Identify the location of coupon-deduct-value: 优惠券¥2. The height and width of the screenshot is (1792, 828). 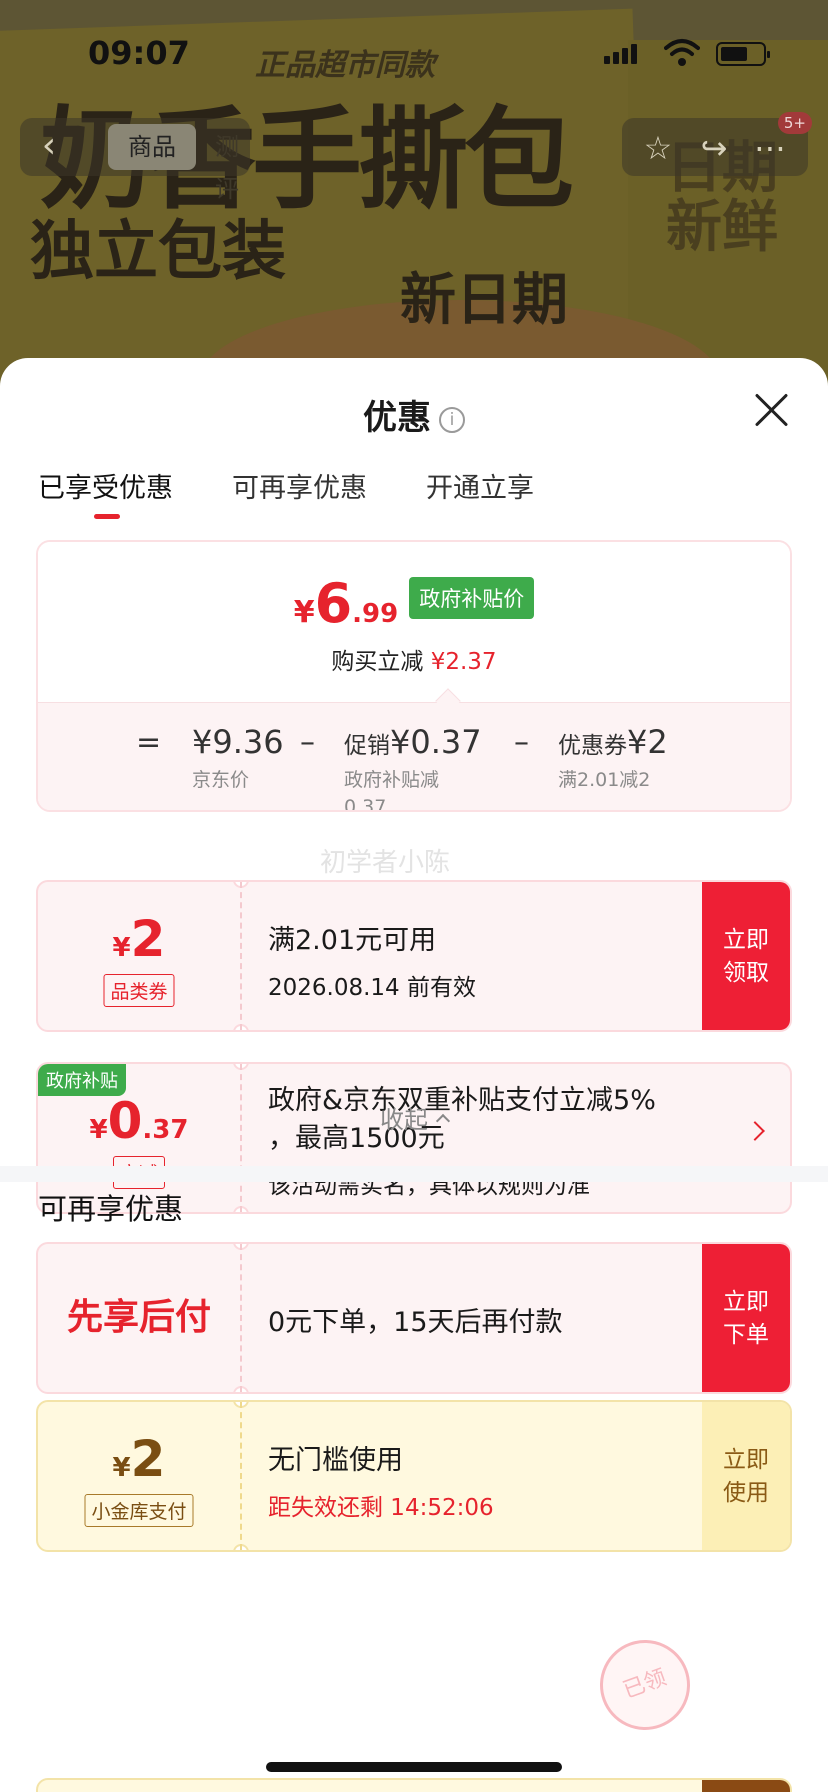
(613, 742).